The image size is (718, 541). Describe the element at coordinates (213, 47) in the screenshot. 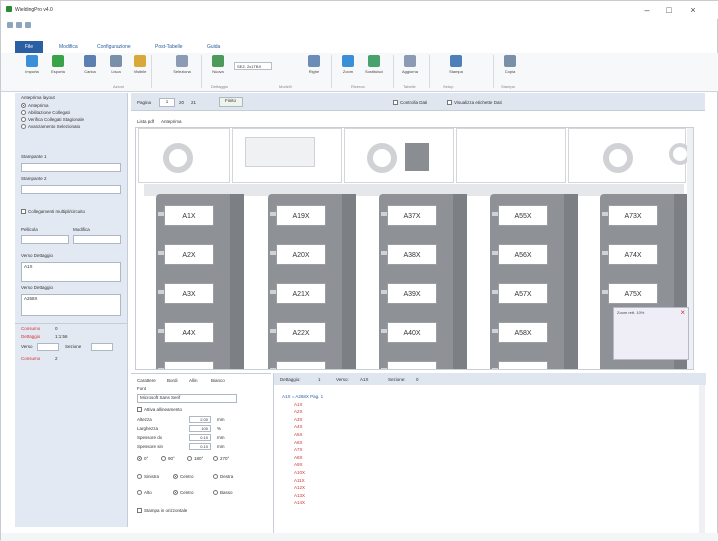

I see `tab-guida: Guida` at that location.